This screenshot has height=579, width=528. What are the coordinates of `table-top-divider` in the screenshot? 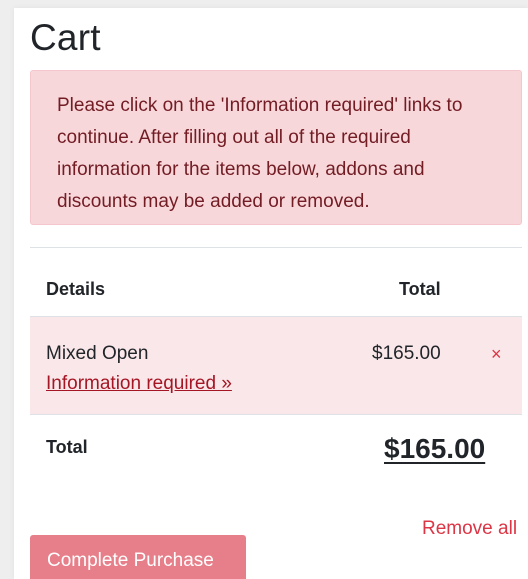 It's located at (276, 247).